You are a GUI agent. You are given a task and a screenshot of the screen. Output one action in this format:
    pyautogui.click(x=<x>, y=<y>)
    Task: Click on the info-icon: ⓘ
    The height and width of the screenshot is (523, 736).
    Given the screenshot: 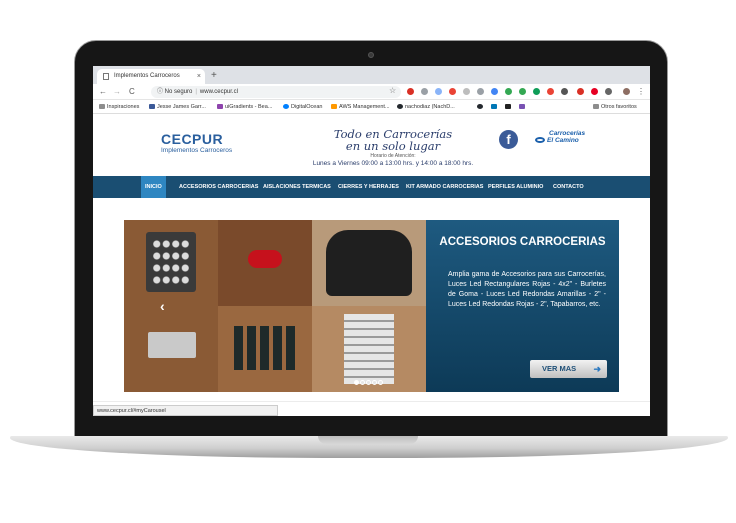 What is the action you would take?
    pyautogui.click(x=161, y=92)
    